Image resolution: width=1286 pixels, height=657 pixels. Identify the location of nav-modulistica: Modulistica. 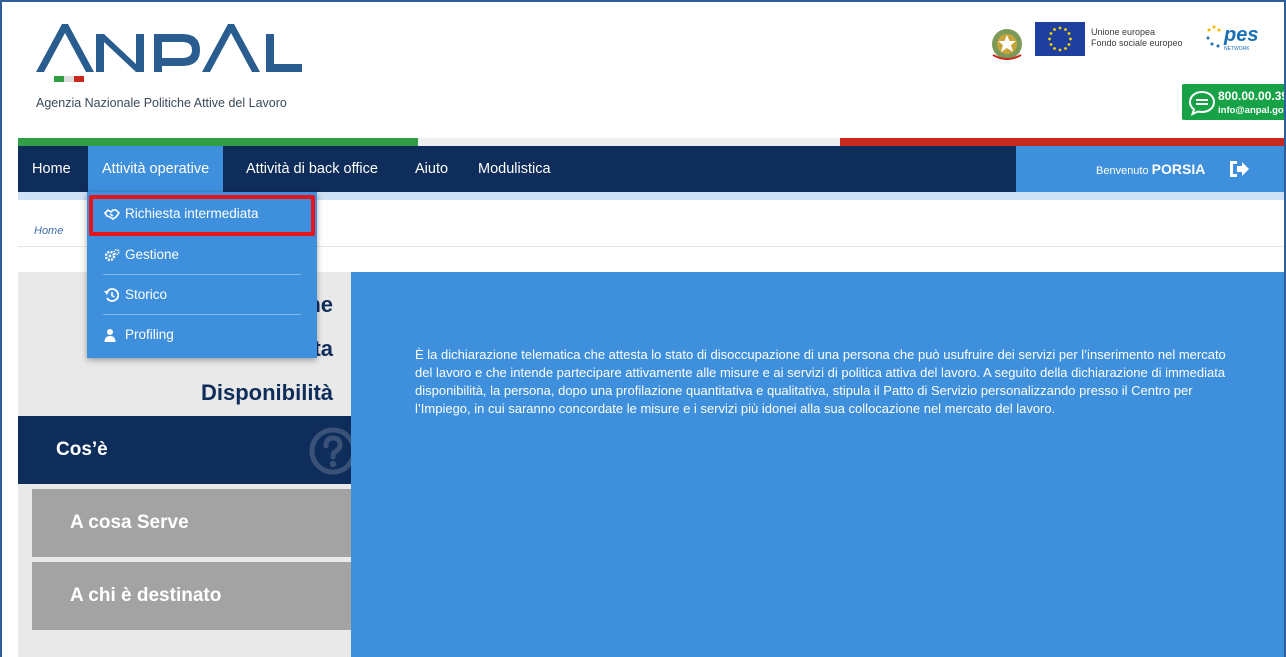
(514, 169).